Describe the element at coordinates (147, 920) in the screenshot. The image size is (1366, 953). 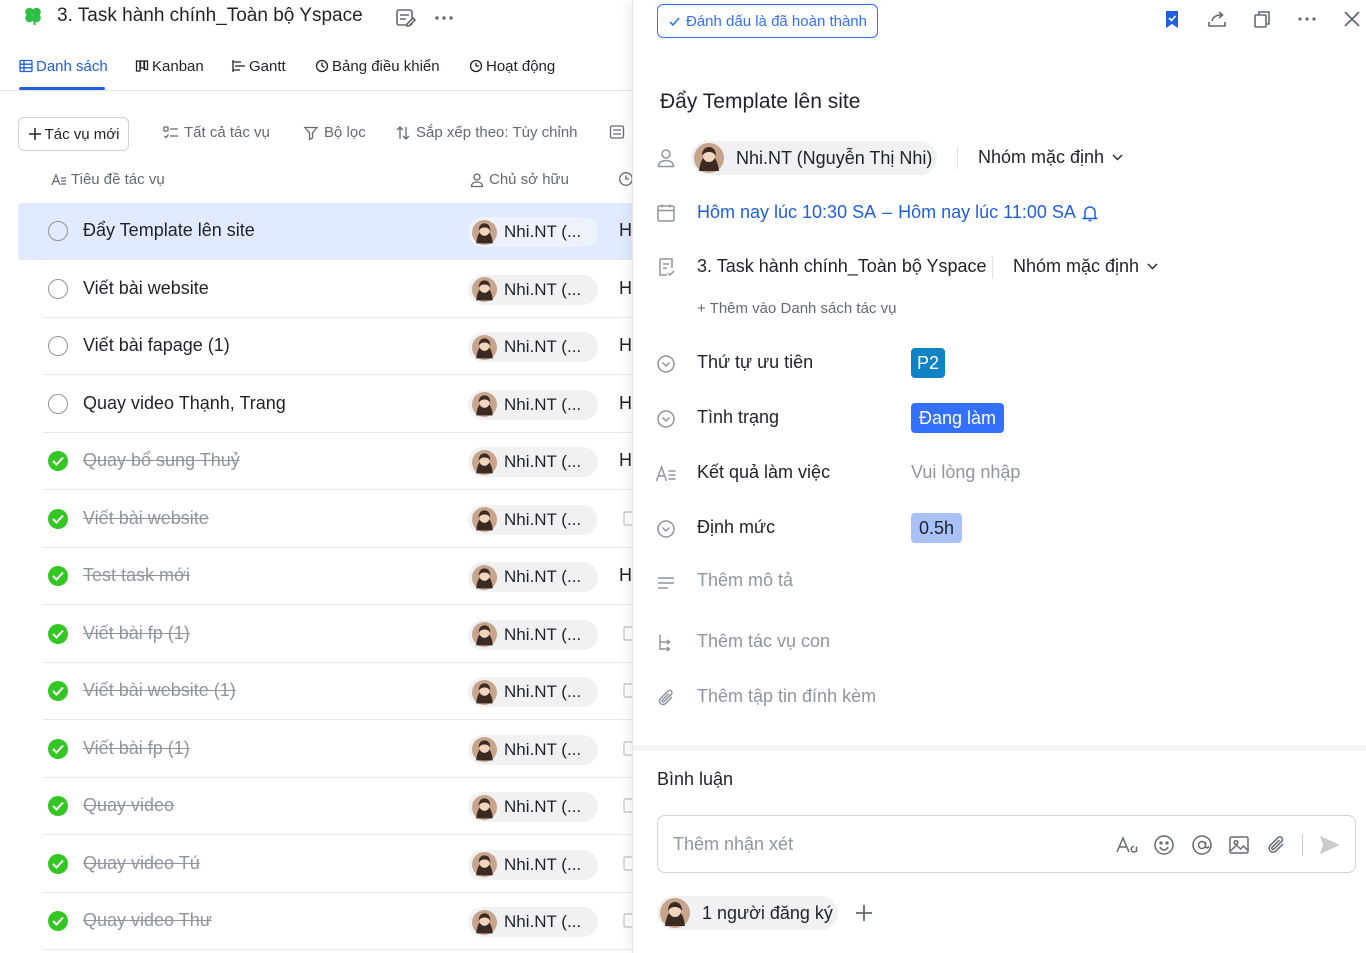
I see `task-name: Quay video Thư` at that location.